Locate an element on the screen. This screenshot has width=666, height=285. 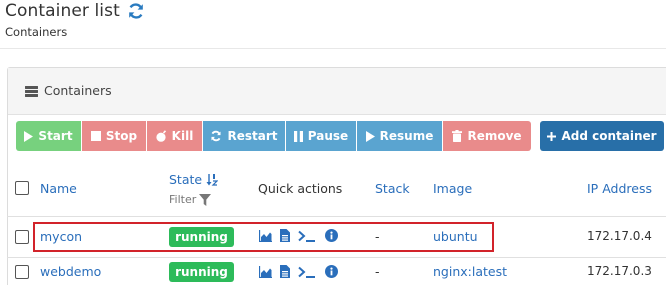
resume-button: Resume is located at coordinates (399, 136).